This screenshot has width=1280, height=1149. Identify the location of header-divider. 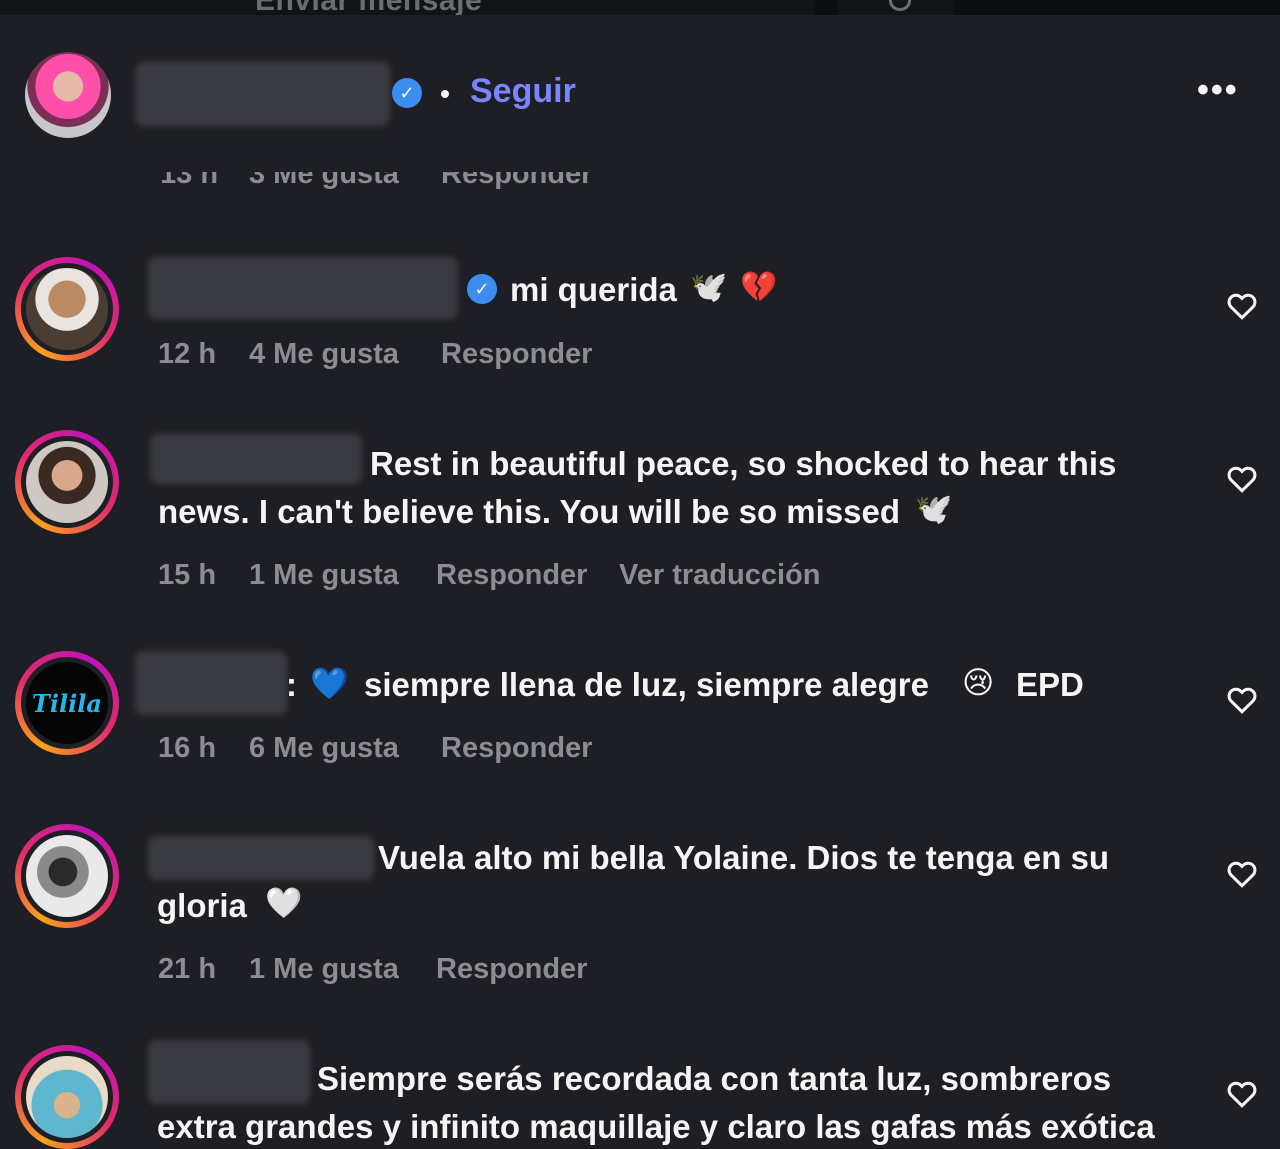
(640, 167).